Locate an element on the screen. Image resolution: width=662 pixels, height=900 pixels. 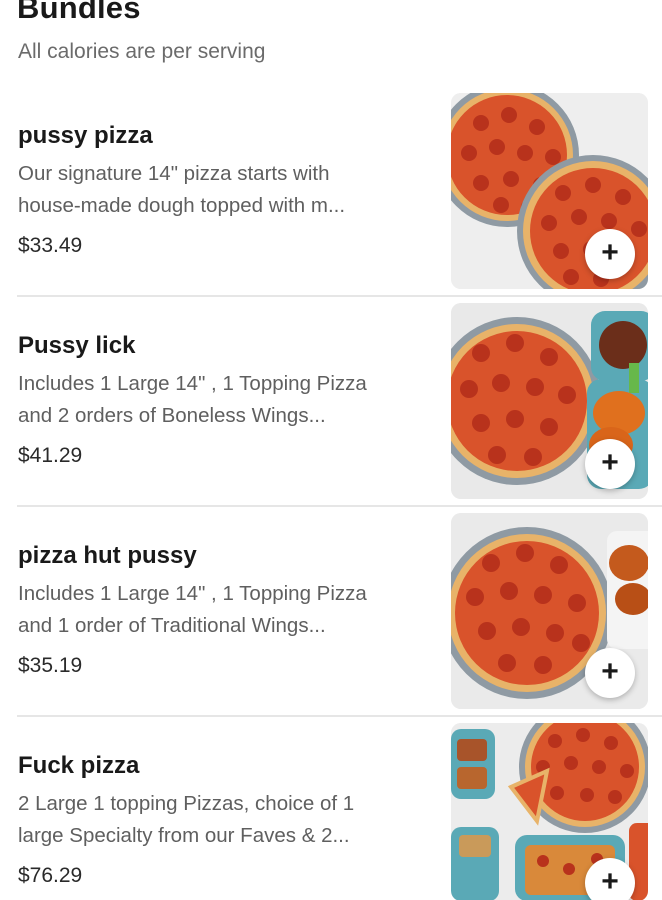
menu-item-name: Fuck pizza is located at coordinates (79, 765).